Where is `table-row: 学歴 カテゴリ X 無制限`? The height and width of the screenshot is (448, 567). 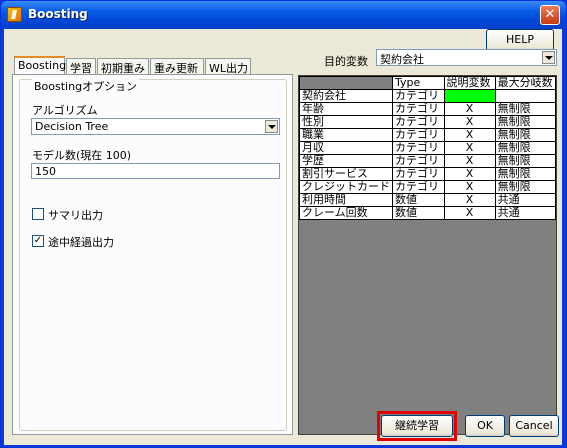 table-row: 学歴 カテゴリ X 無制限 is located at coordinates (428, 161).